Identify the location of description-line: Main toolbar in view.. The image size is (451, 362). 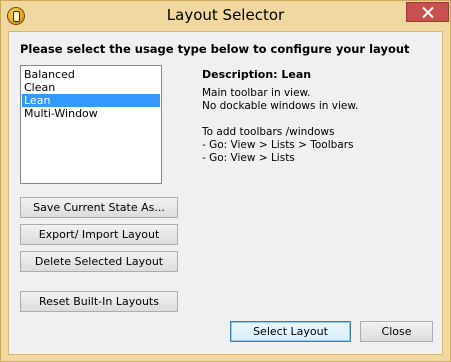
(256, 93).